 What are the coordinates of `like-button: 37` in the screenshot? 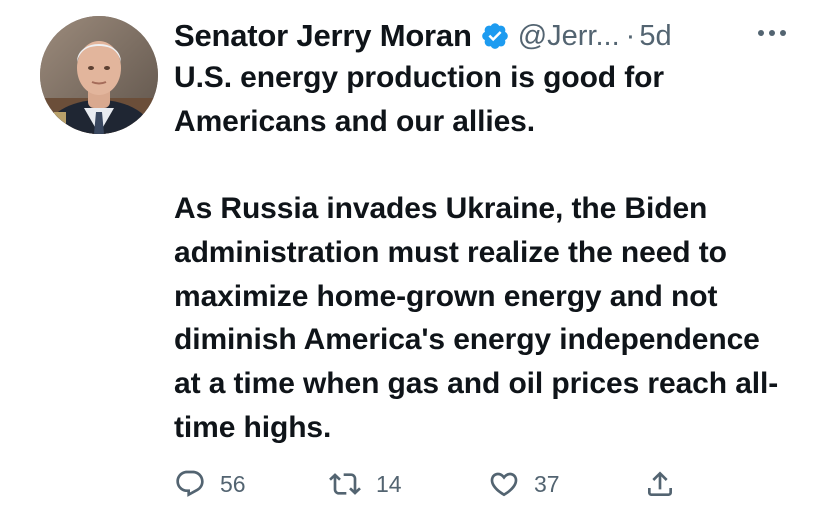 It's located at (524, 484).